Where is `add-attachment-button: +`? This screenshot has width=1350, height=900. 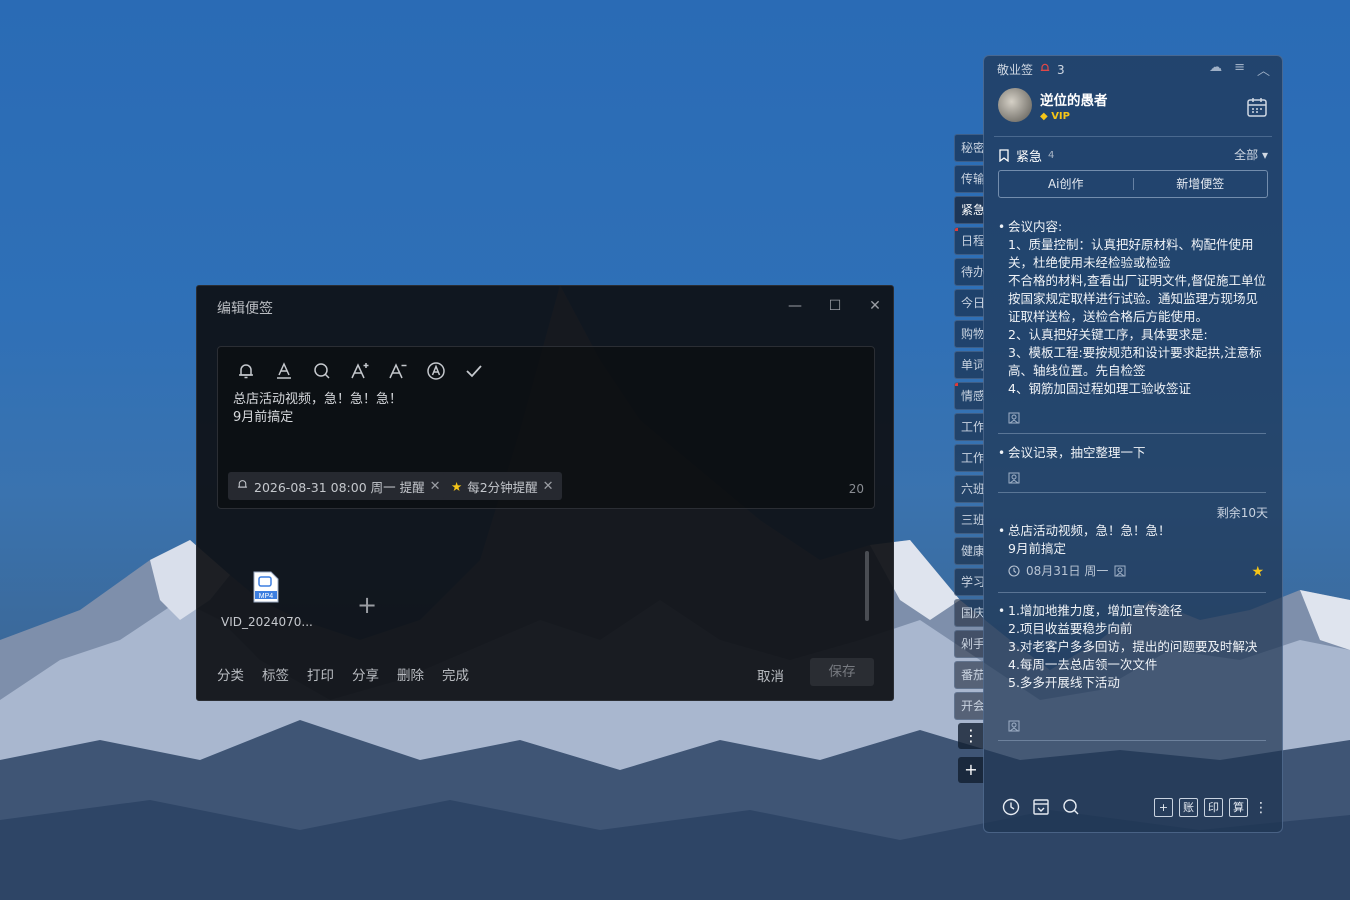 add-attachment-button: + is located at coordinates (367, 605).